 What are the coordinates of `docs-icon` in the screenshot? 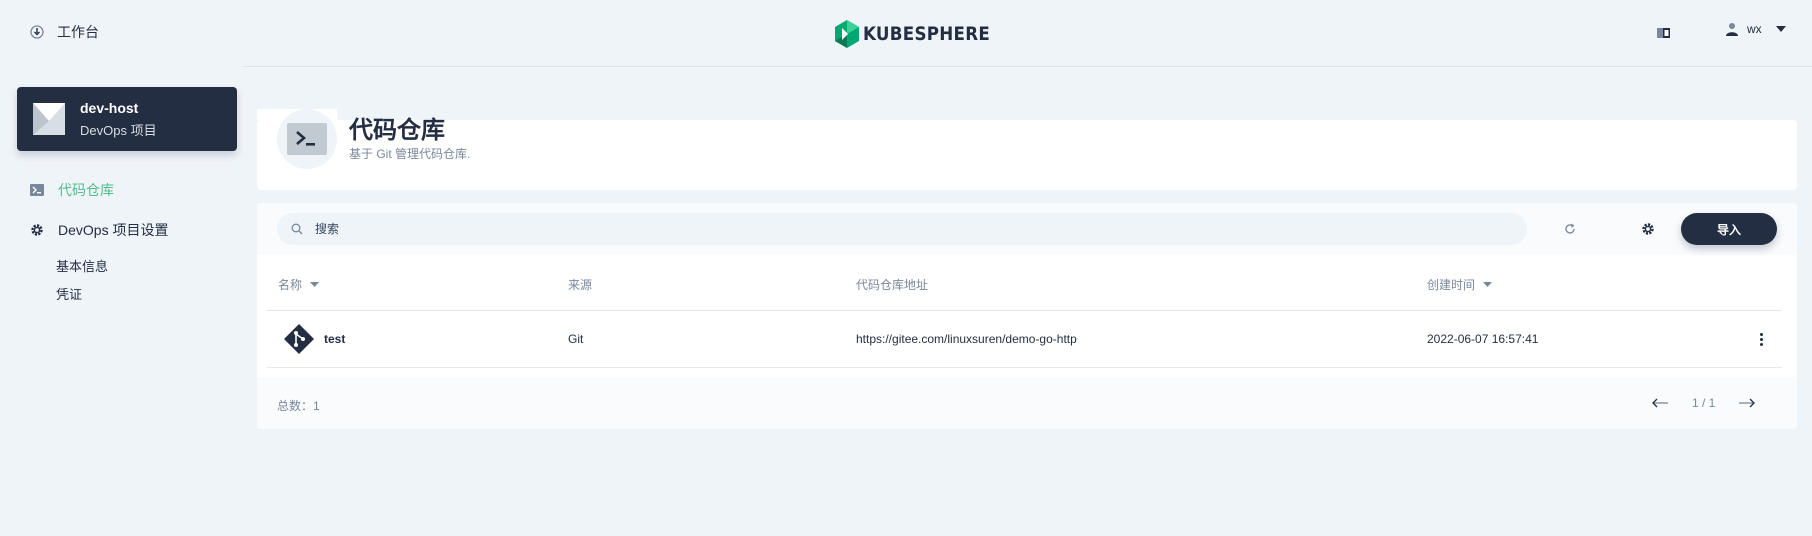 It's located at (1664, 33).